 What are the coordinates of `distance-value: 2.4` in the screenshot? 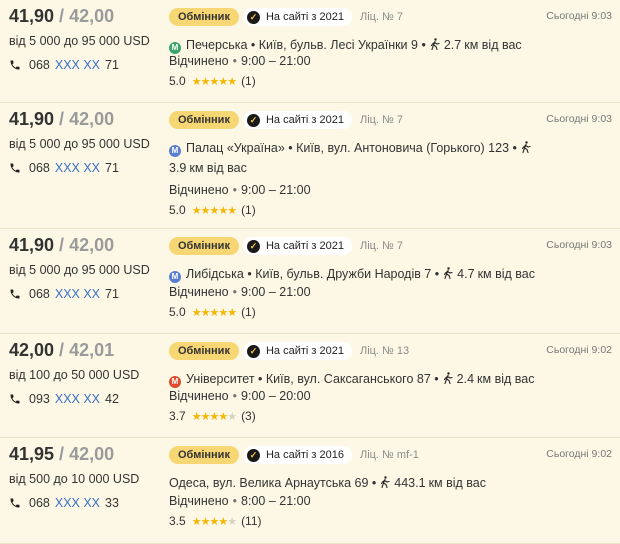 It's located at (465, 379).